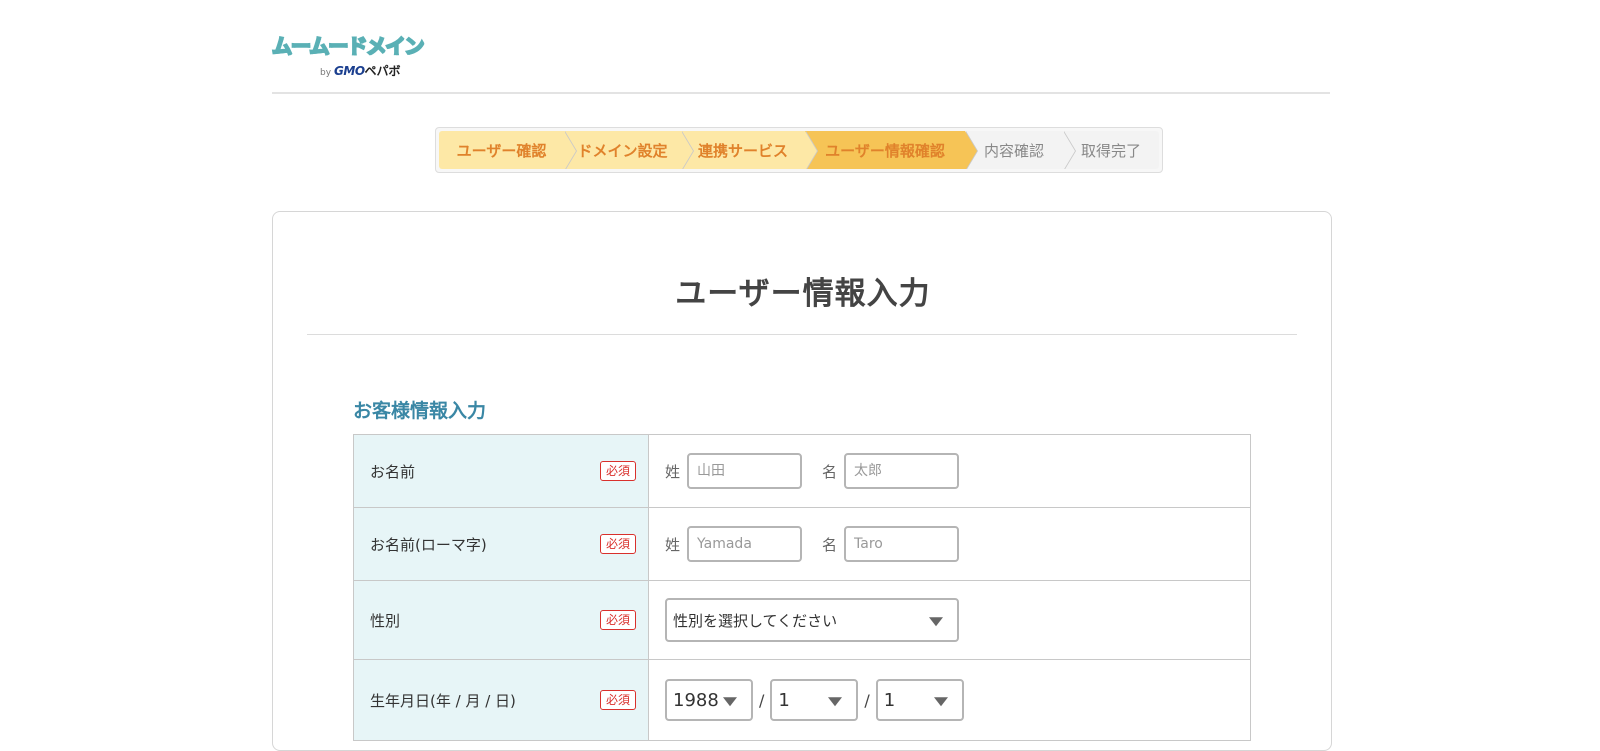  Describe the element at coordinates (830, 544) in the screenshot. I see `first-name-roman-label: 名` at that location.